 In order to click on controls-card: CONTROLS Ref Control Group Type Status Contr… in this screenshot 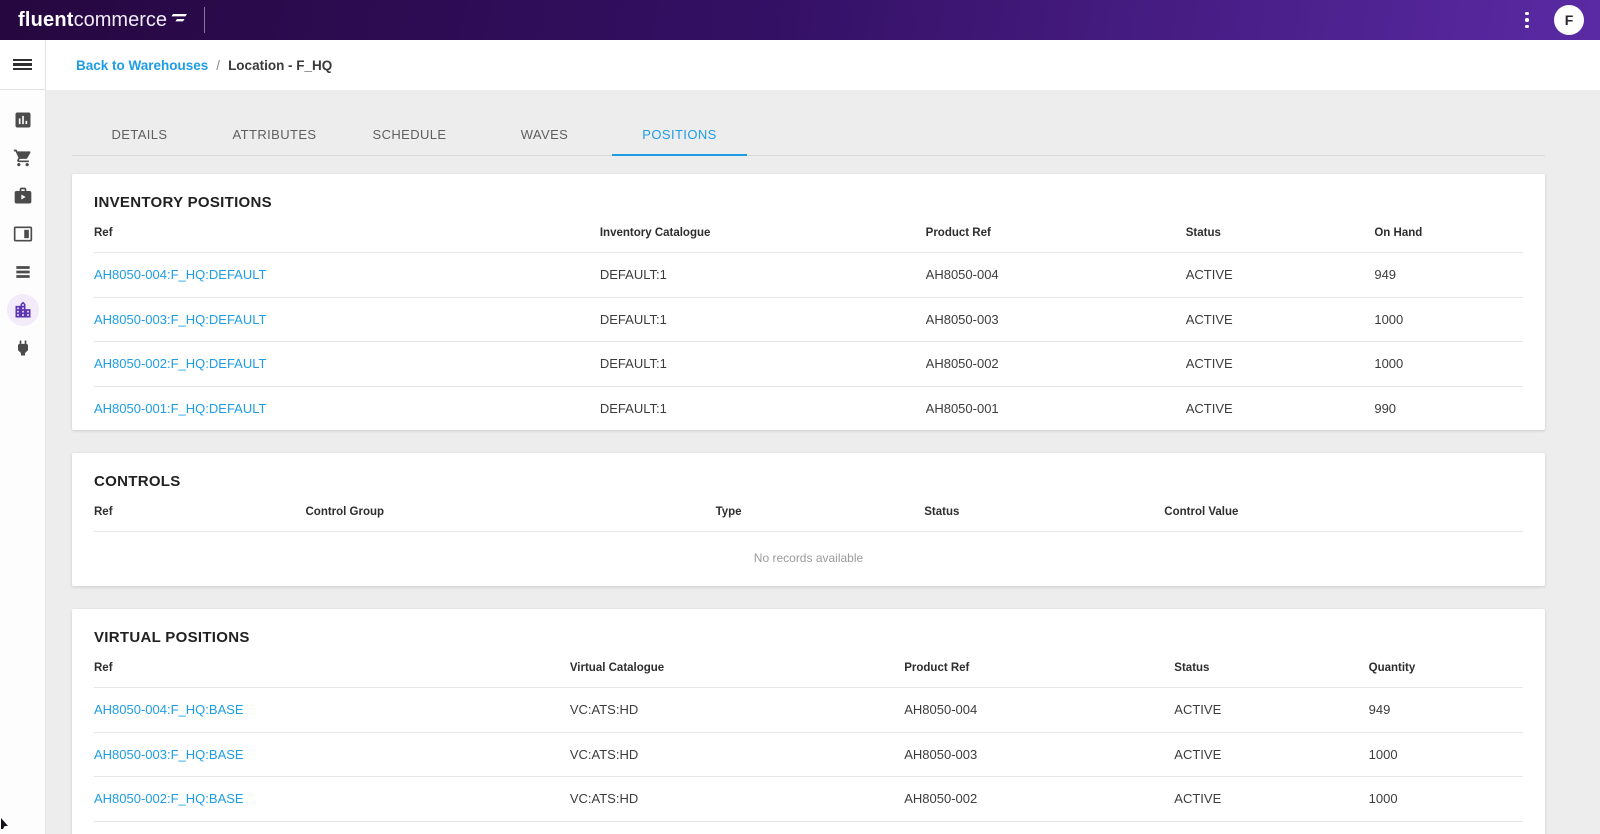, I will do `click(808, 519)`.